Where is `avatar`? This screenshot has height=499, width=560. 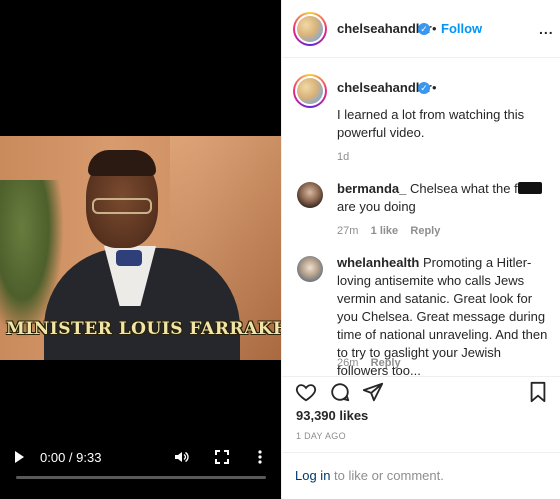 avatar is located at coordinates (310, 29).